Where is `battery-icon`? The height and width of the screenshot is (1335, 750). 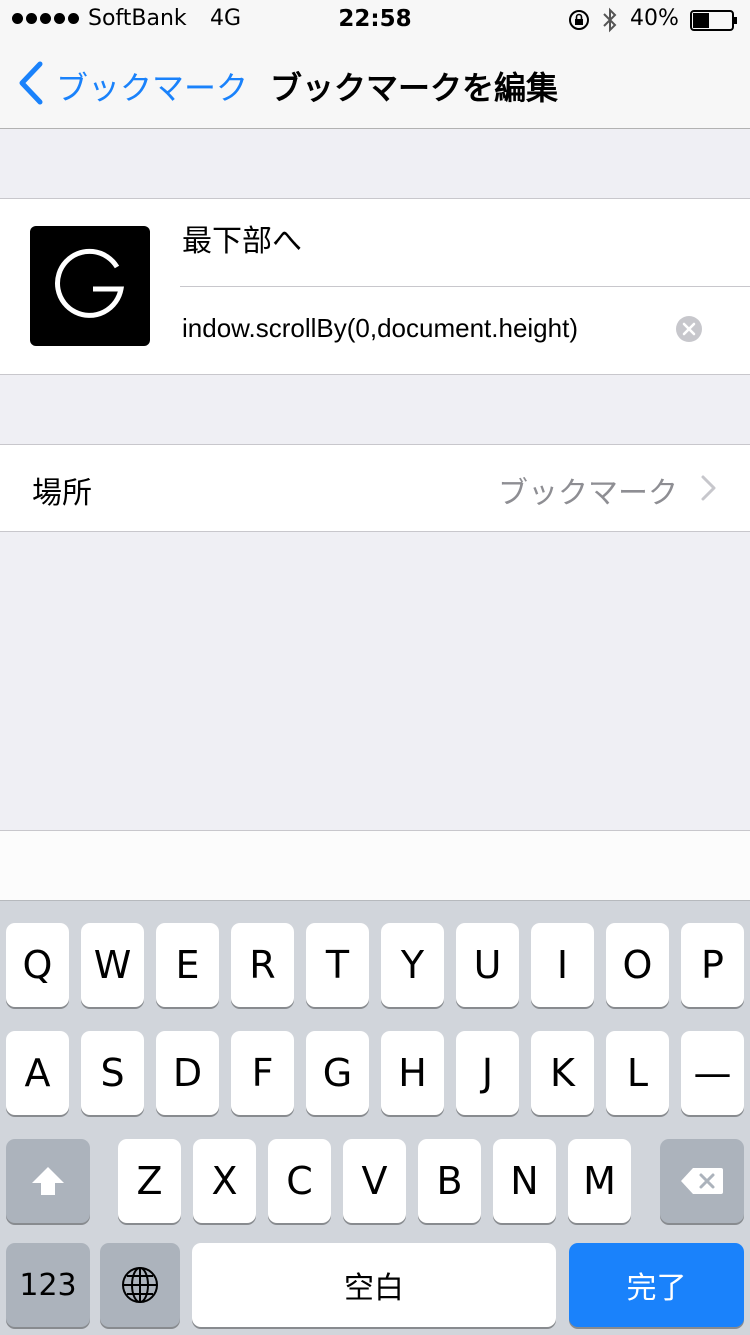
battery-icon is located at coordinates (713, 20).